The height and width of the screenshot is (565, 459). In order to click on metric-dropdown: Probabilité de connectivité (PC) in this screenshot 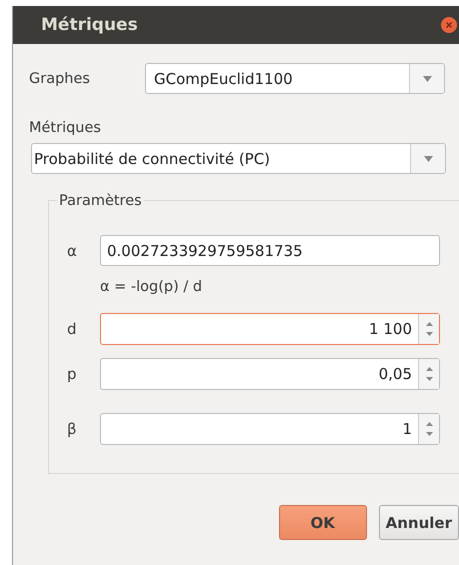, I will do `click(238, 158)`.